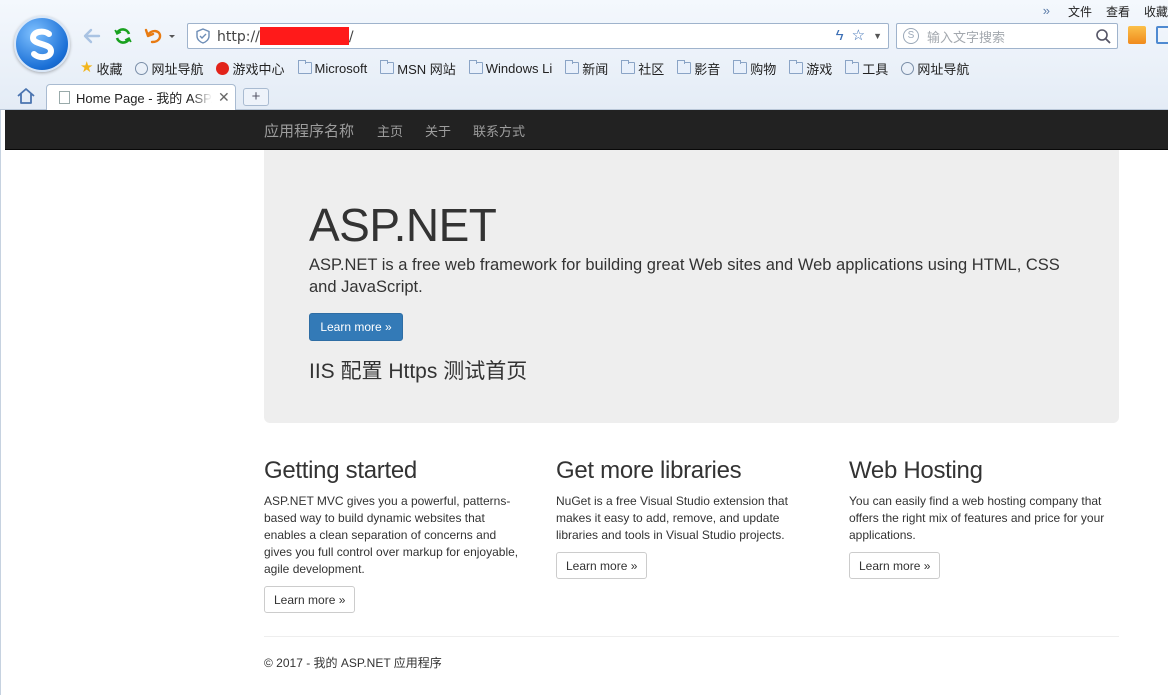 Image resolution: width=1168 pixels, height=695 pixels. I want to click on refresh-icon, so click(123, 36).